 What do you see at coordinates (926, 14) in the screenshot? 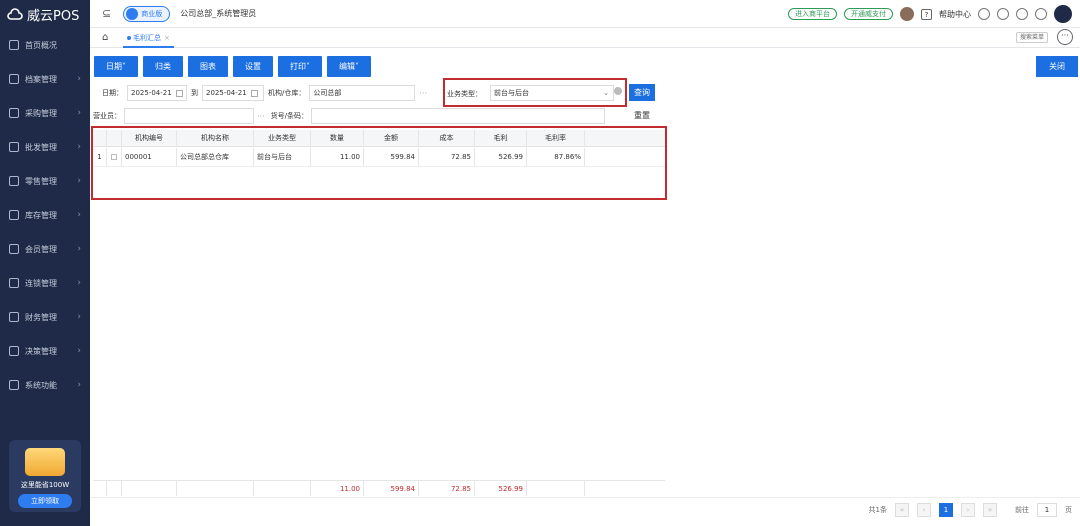
I see `help-icon: ?` at bounding box center [926, 14].